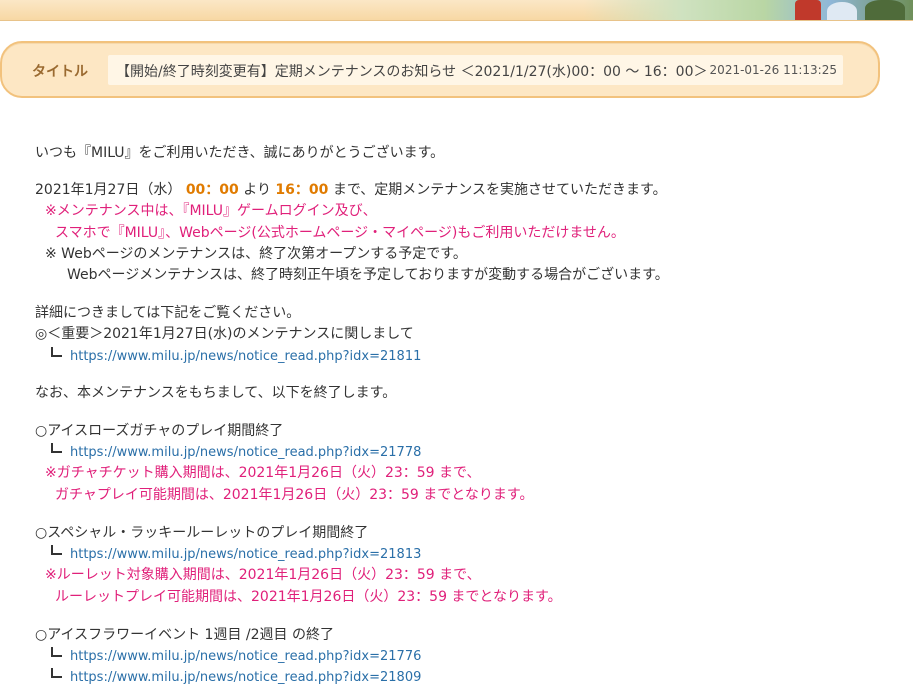 The image size is (913, 693). What do you see at coordinates (159, 431) in the screenshot?
I see `section-title: ○アイスローズガチャのプレイ期間終了` at bounding box center [159, 431].